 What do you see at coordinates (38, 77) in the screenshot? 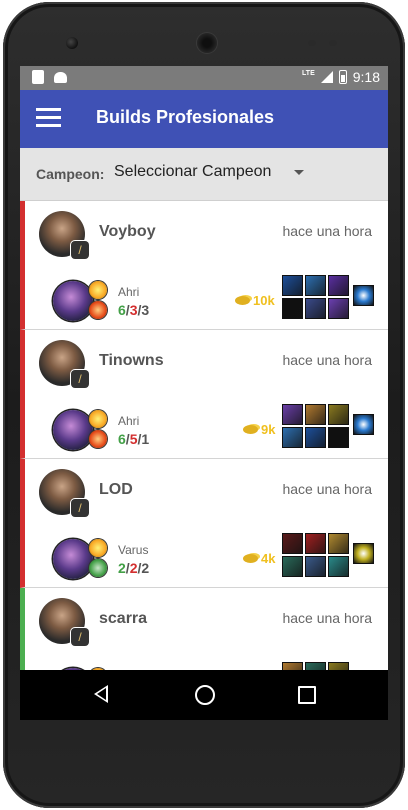
I see `sd-card-icon` at bounding box center [38, 77].